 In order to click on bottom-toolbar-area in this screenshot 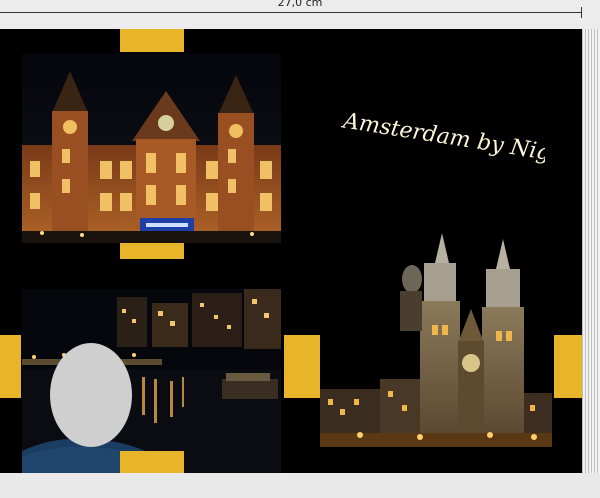, I will do `click(300, 485)`.